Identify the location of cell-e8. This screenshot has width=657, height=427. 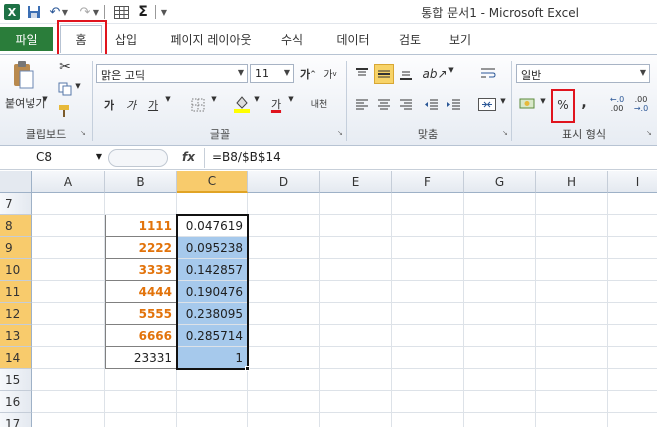
(356, 226).